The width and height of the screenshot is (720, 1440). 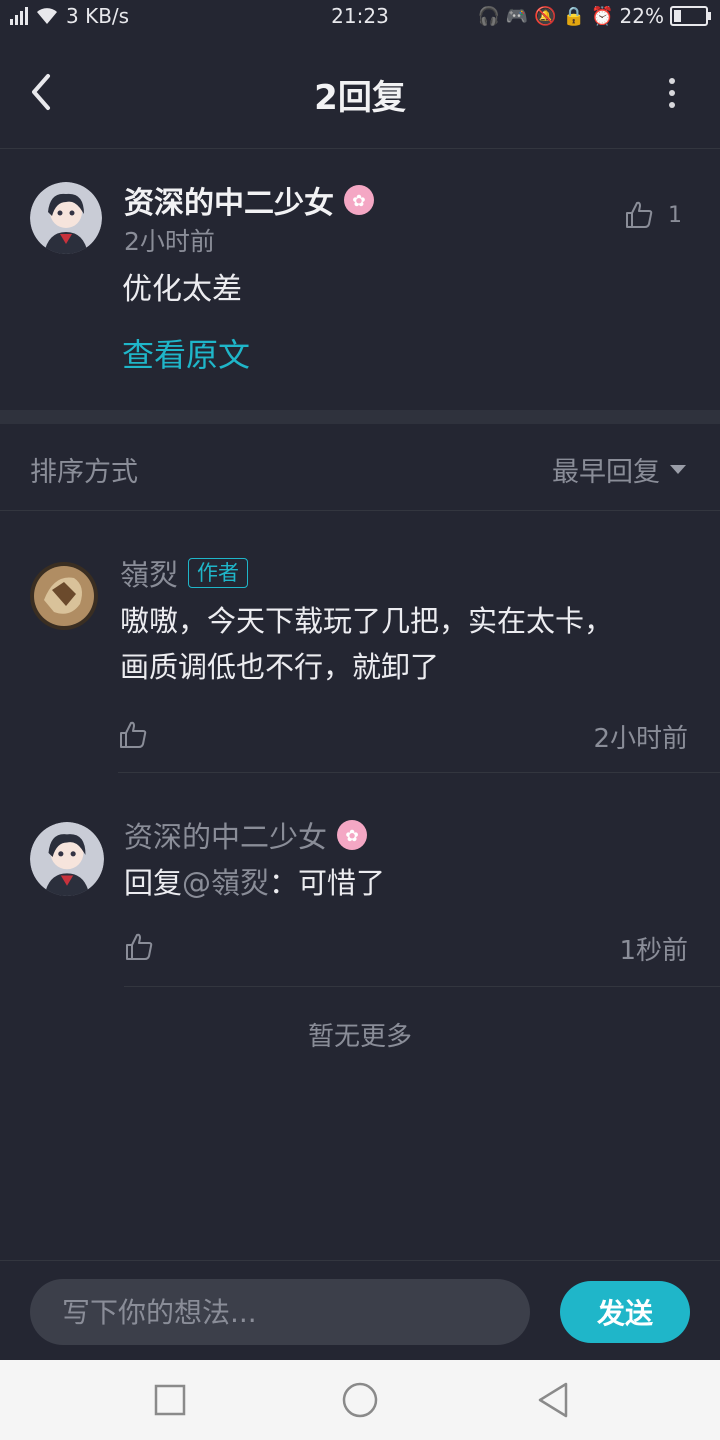 What do you see at coordinates (280, 1312) in the screenshot?
I see `comment-input` at bounding box center [280, 1312].